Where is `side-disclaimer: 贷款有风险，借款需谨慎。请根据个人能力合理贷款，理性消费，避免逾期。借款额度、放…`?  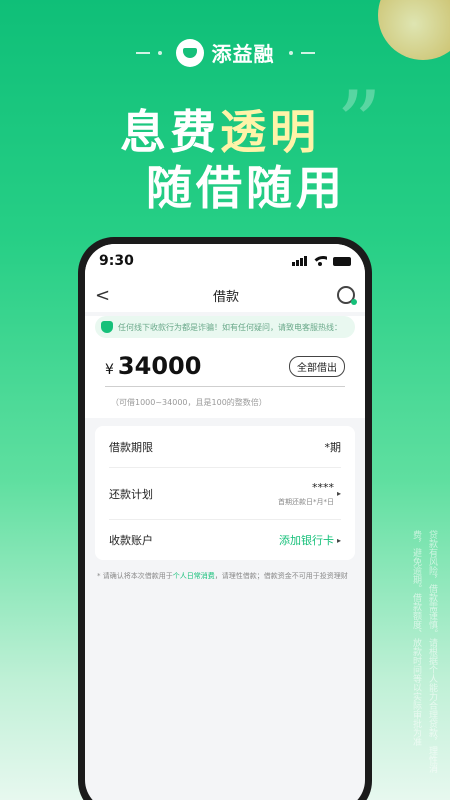
side-disclaimer: 贷款有风险，借款需谨慎。请根据个人能力合理贷款，理性消费，避免逾期。借款额度、放… is located at coordinates (424, 651).